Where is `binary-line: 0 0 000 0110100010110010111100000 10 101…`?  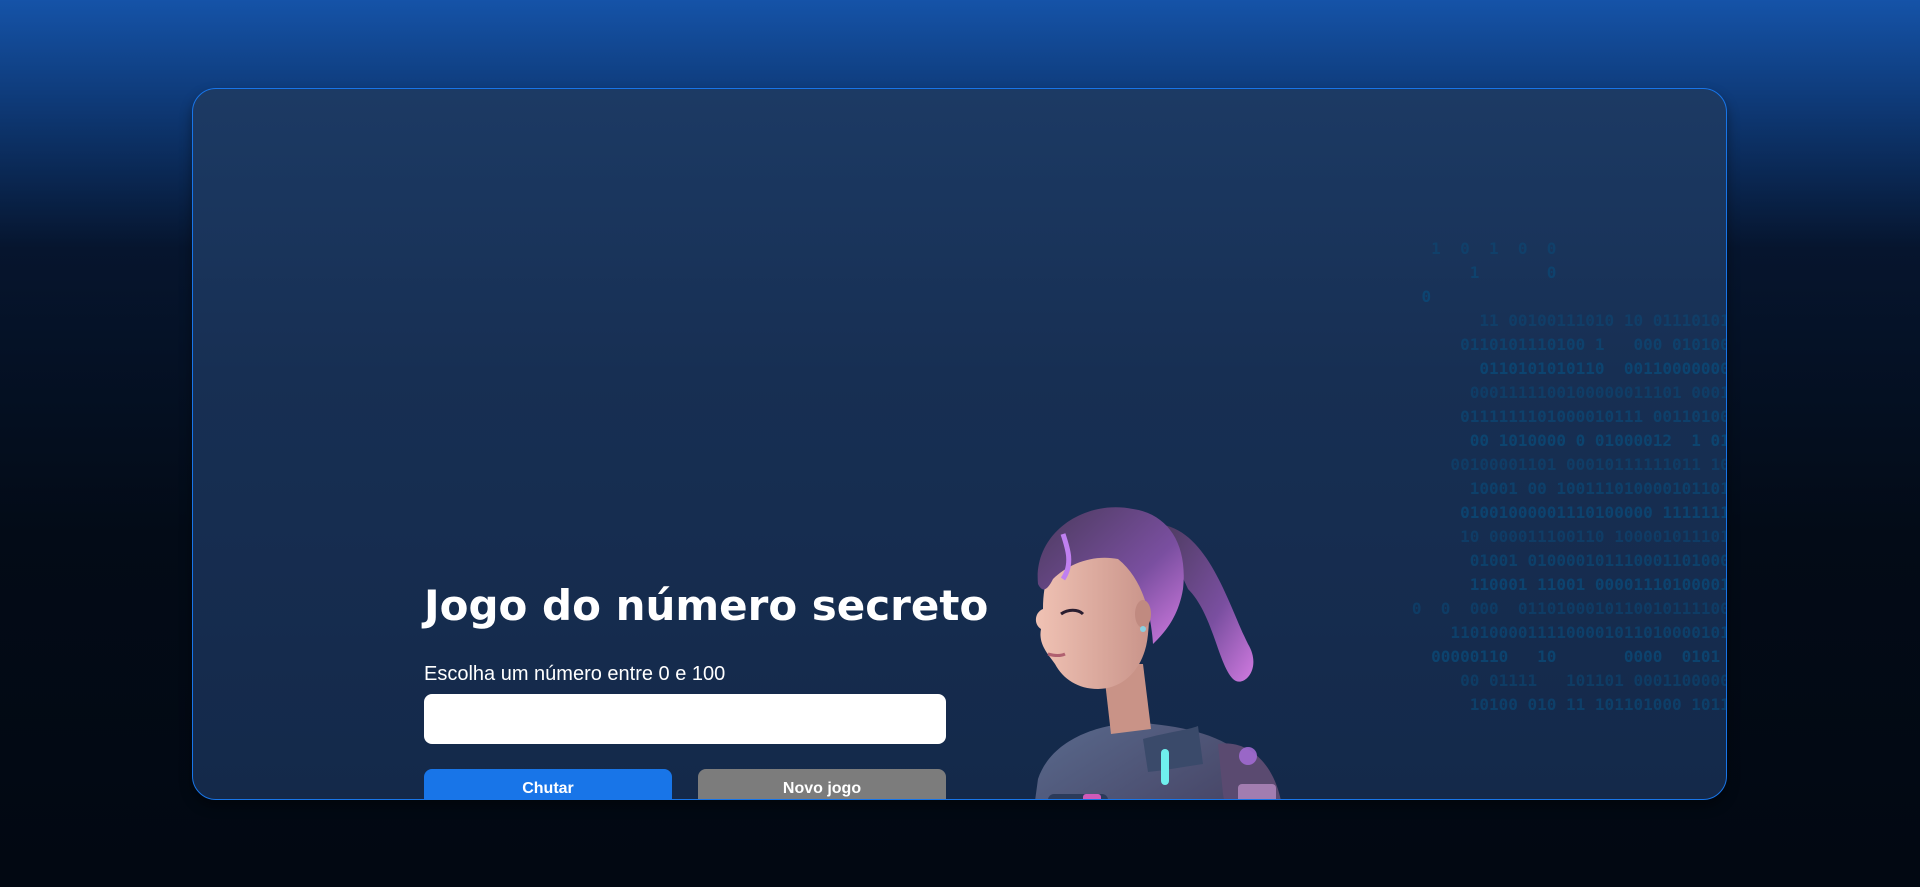 binary-line: 0 0 000 0110100010110010111100000 10 101… is located at coordinates (1568, 608).